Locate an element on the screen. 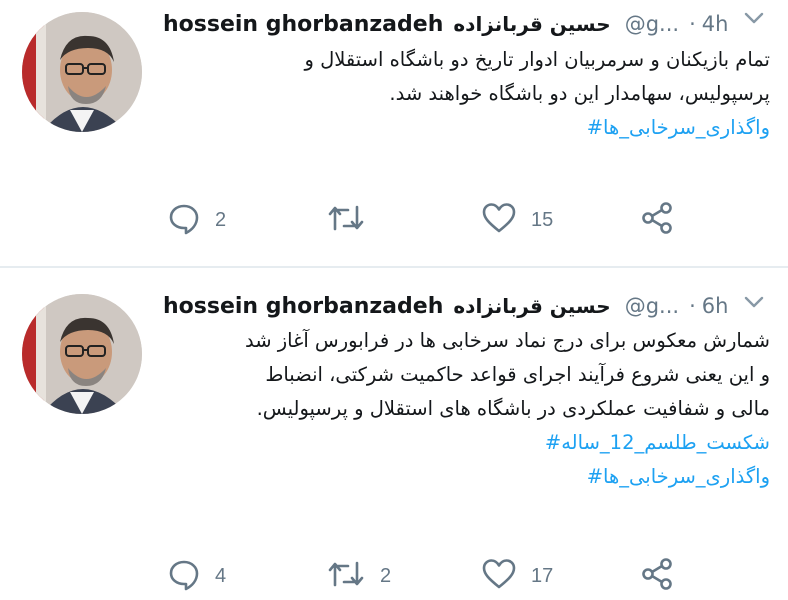  like-button: 15 is located at coordinates (517, 220).